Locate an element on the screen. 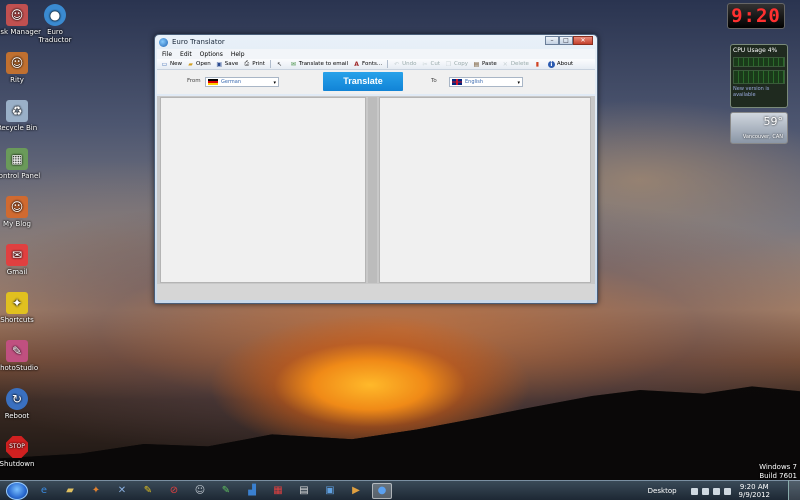 This screenshot has height=500, width=800. pointer-icon: ↖ is located at coordinates (279, 64).